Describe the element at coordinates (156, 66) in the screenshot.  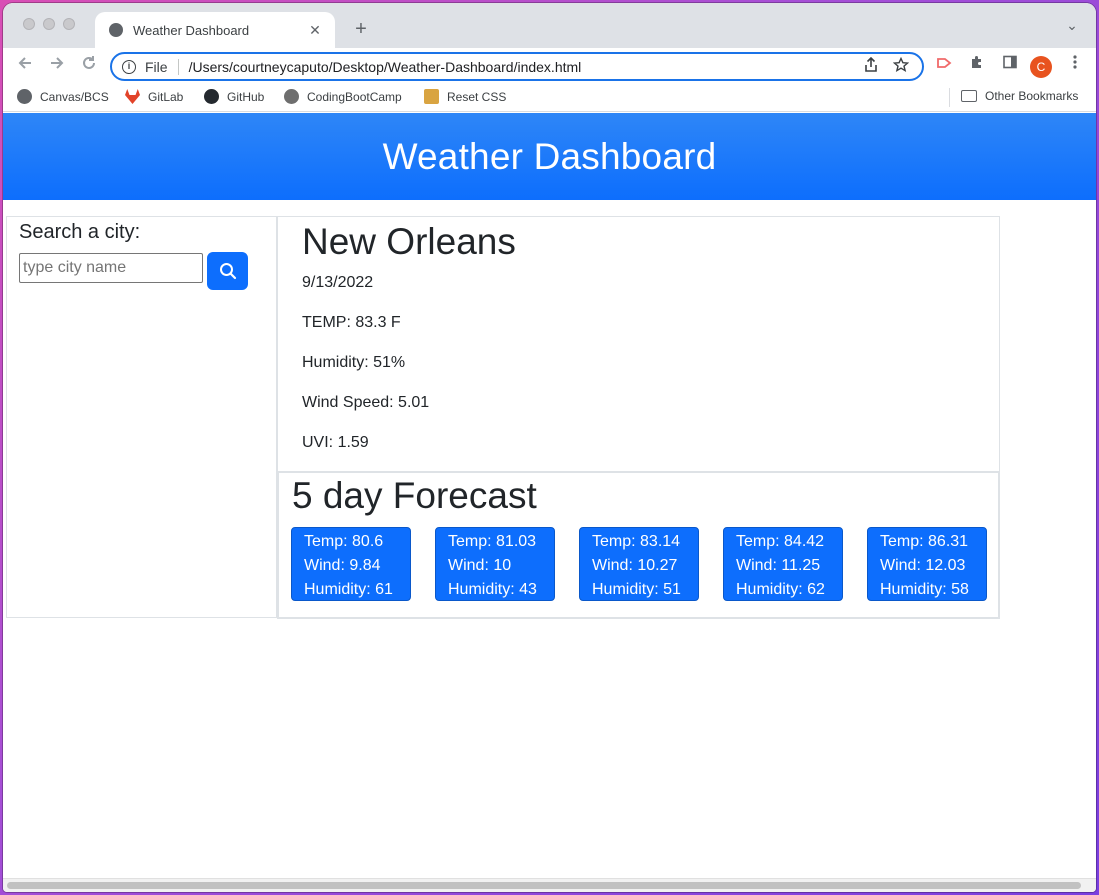
I see `url-scheme: File` at that location.